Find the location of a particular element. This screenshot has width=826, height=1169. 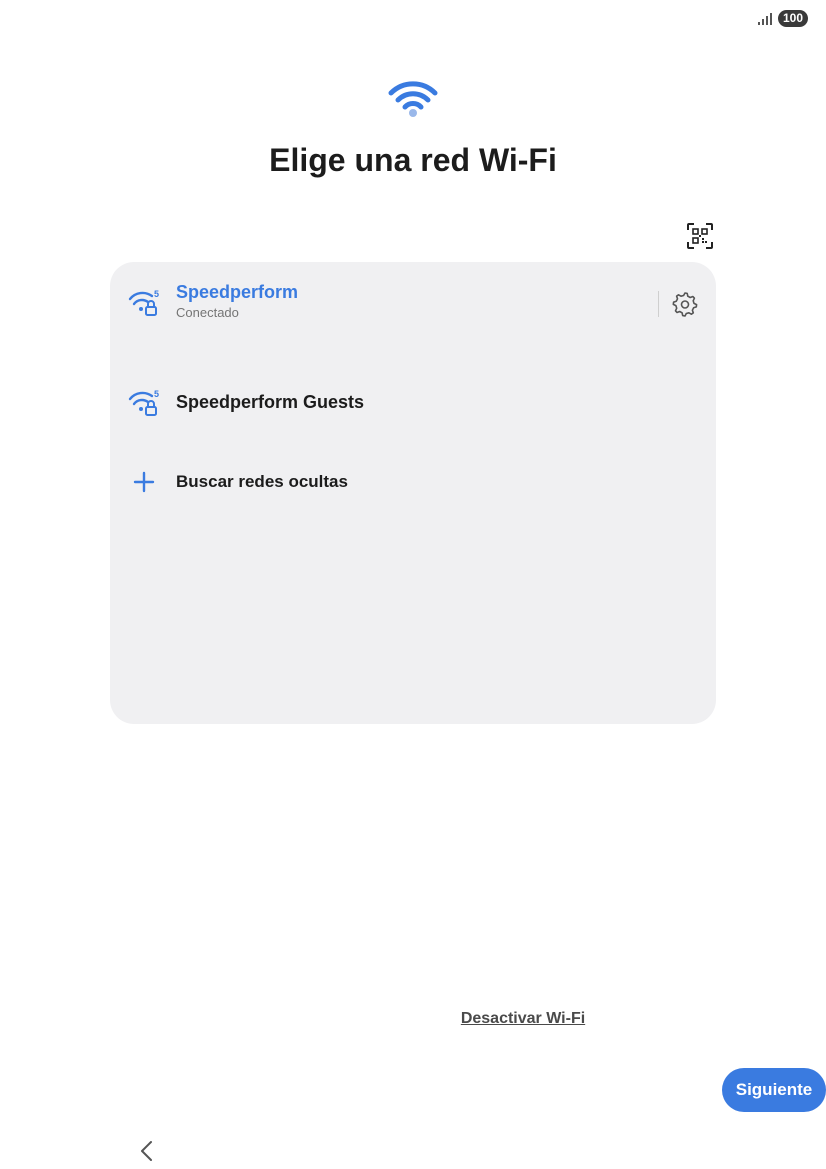

qr-scan-icon is located at coordinates (700, 236).